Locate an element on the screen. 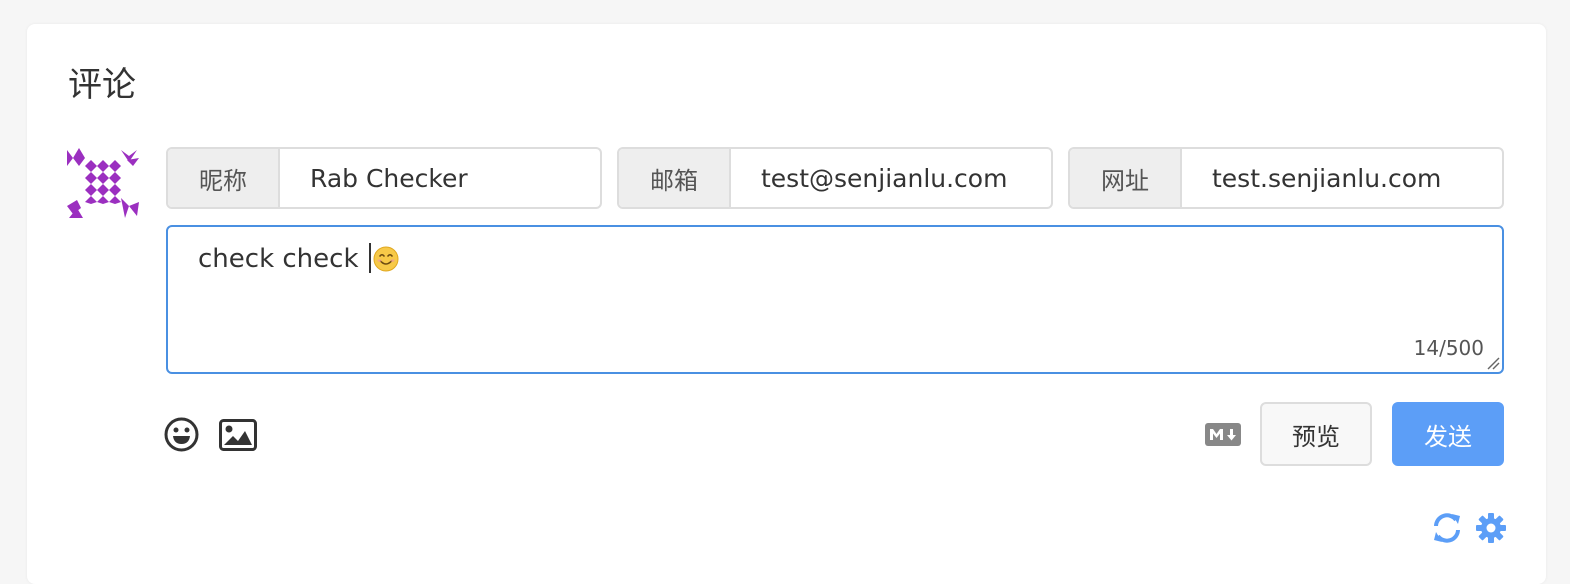 This screenshot has height=584, width=1570. character-counter: 14/500 is located at coordinates (1448, 348).